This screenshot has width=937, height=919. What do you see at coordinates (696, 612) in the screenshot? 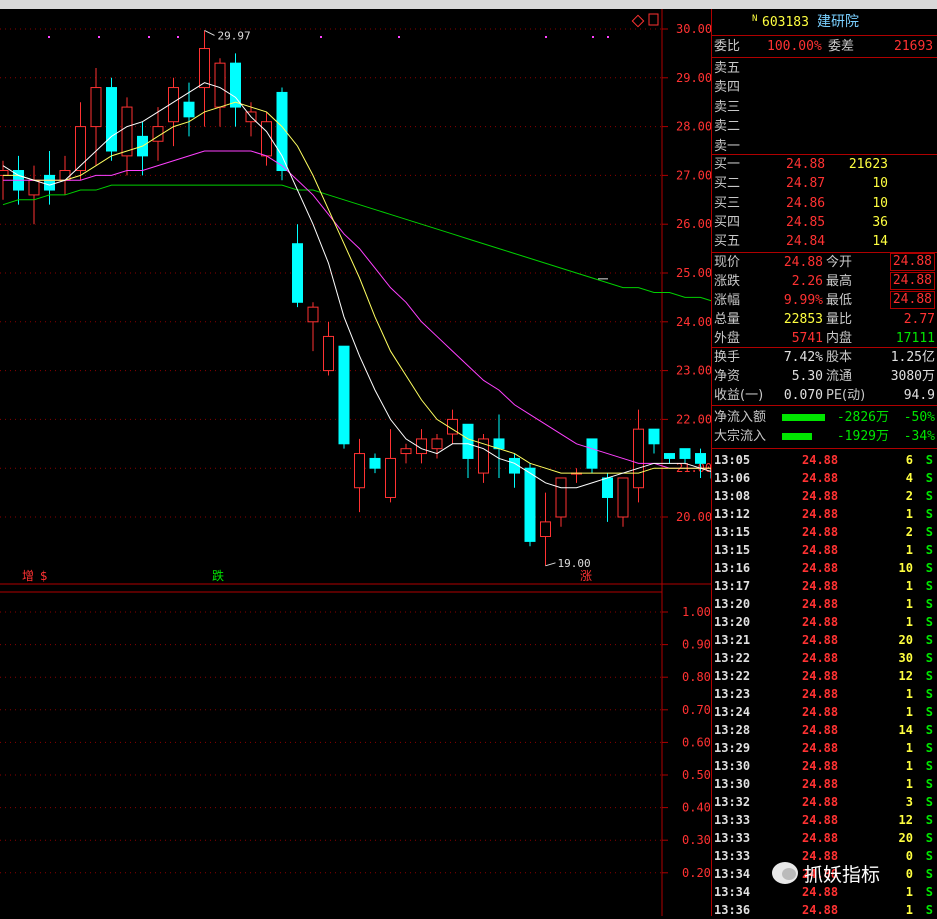
I see `indicator-tick-label: 1.00` at bounding box center [696, 612].